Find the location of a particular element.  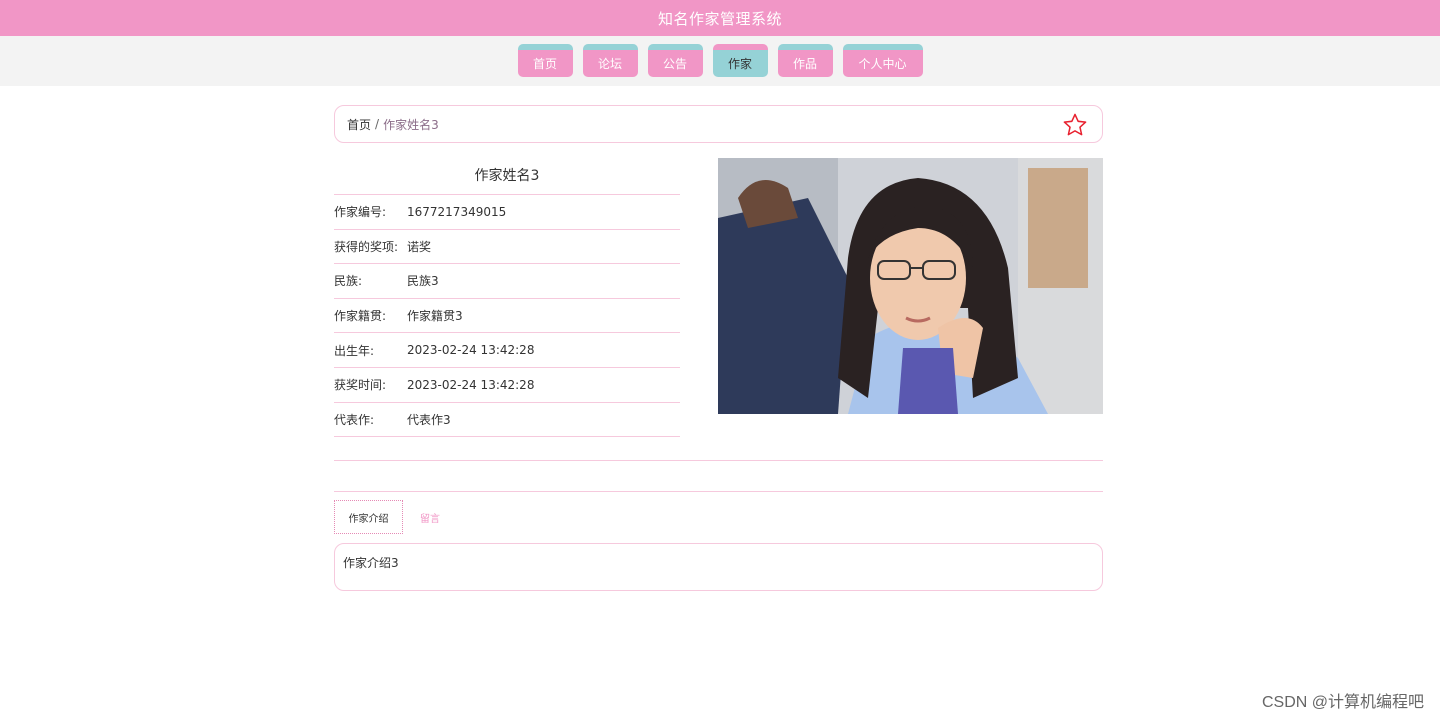

info-row-award-time: 获奖时间: 2023-02-24 13:42:28 is located at coordinates (507, 385).